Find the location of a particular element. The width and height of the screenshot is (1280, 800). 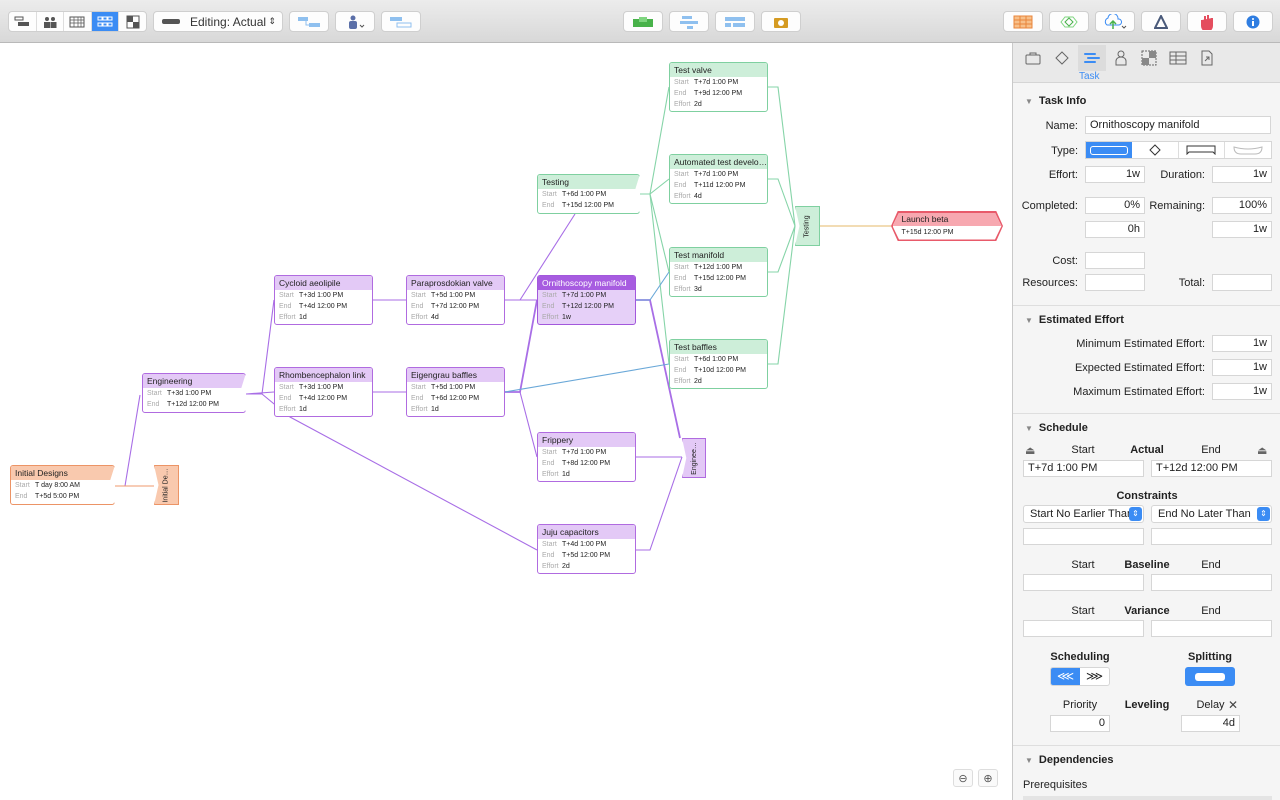

task-info-header: ▼ Task Info is located at coordinates (1055, 101).